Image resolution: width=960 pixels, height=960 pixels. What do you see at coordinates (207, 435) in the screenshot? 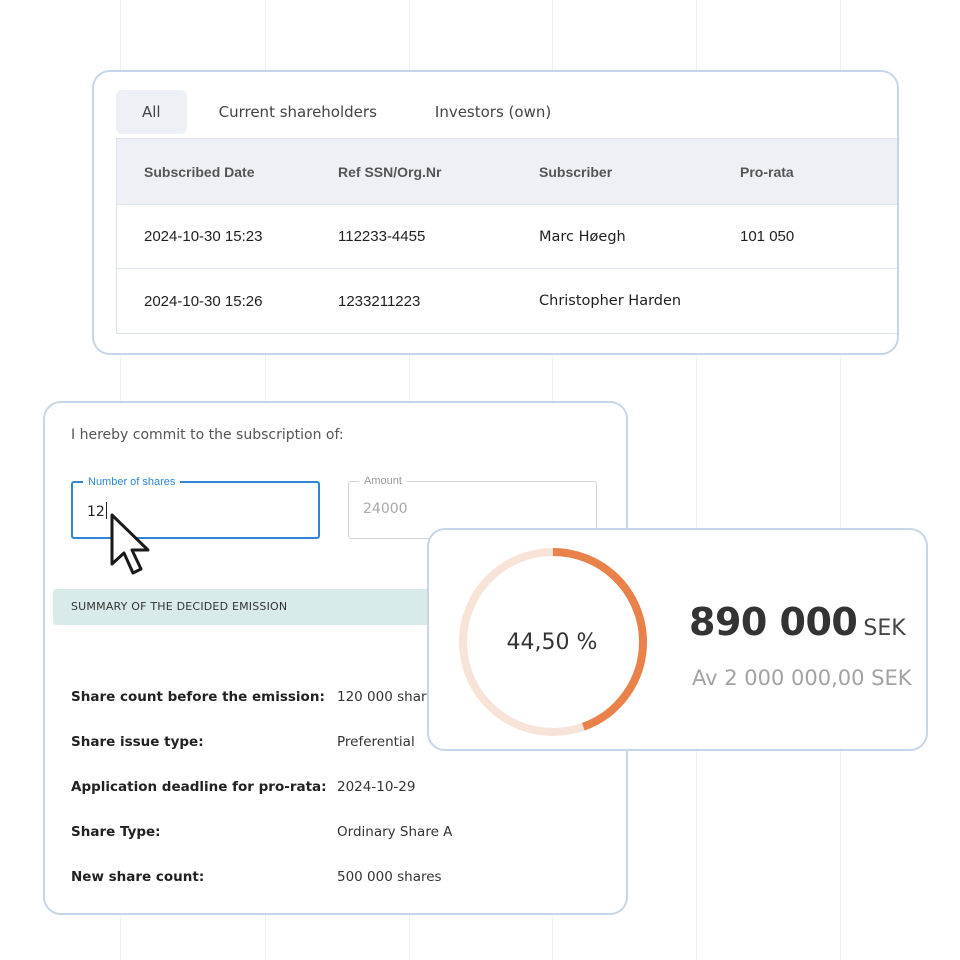
I see `commit-text: I hereby commit to the subscription of:` at bounding box center [207, 435].